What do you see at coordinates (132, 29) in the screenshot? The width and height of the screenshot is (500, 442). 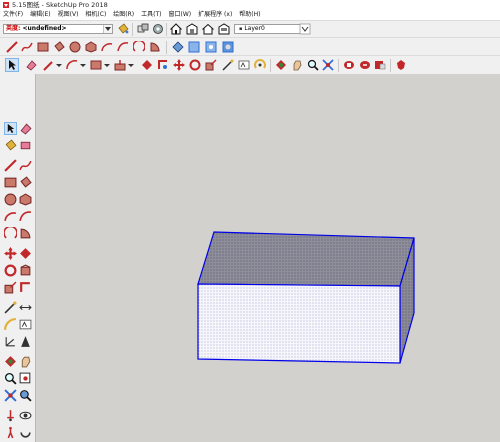 I see `separator` at bounding box center [132, 29].